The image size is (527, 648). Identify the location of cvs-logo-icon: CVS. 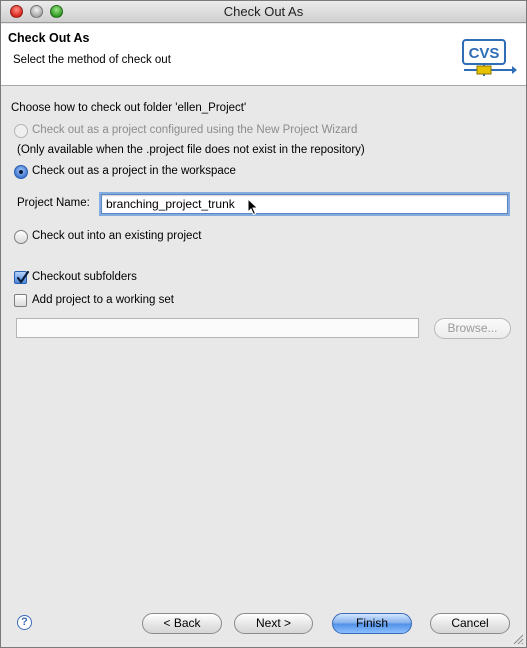
(490, 59).